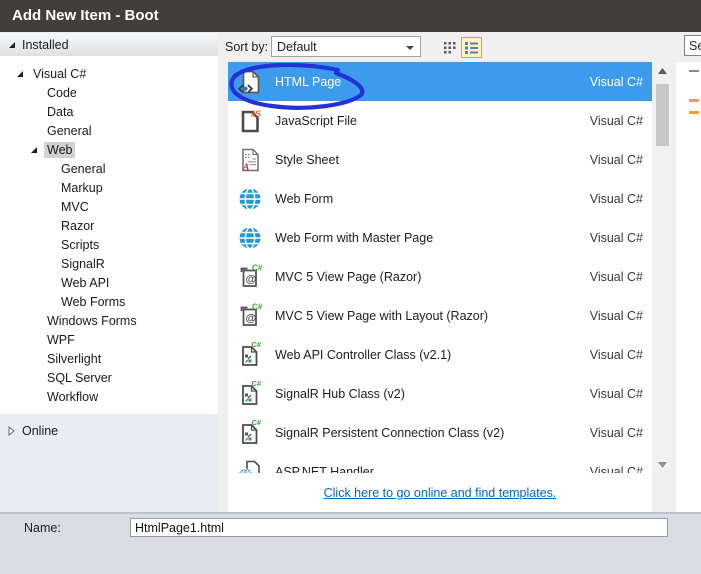  I want to click on category-silverlight: Silverlight, so click(109, 358).